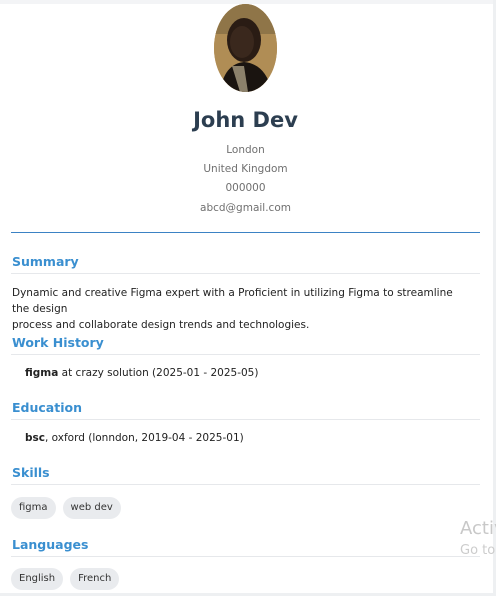 This screenshot has width=496, height=596. I want to click on work-role: figma, so click(42, 373).